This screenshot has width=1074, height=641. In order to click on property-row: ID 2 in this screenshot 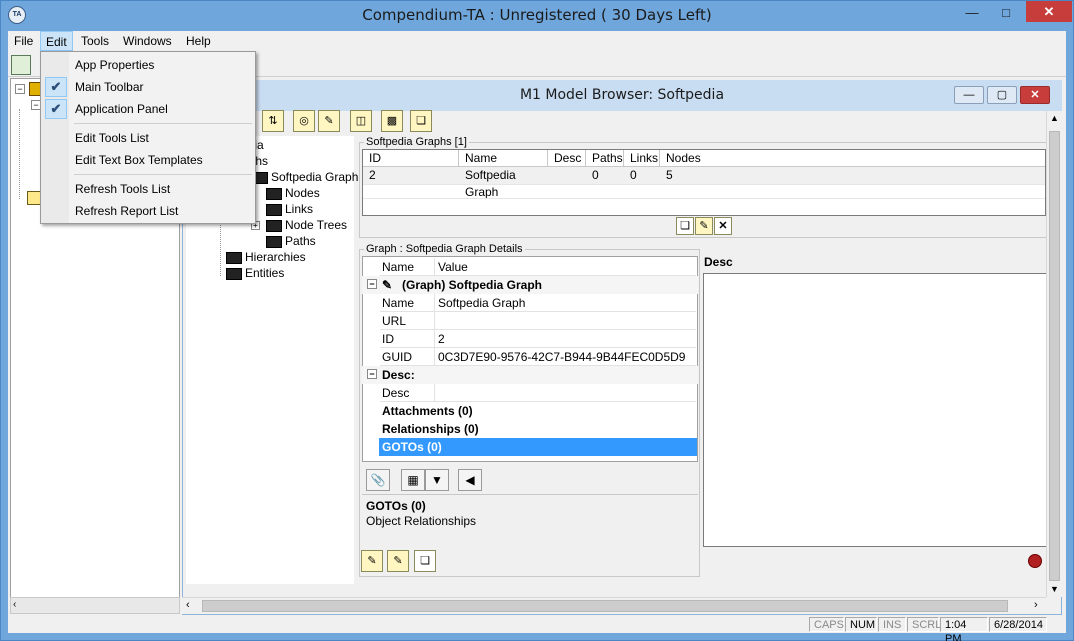, I will do `click(530, 339)`.